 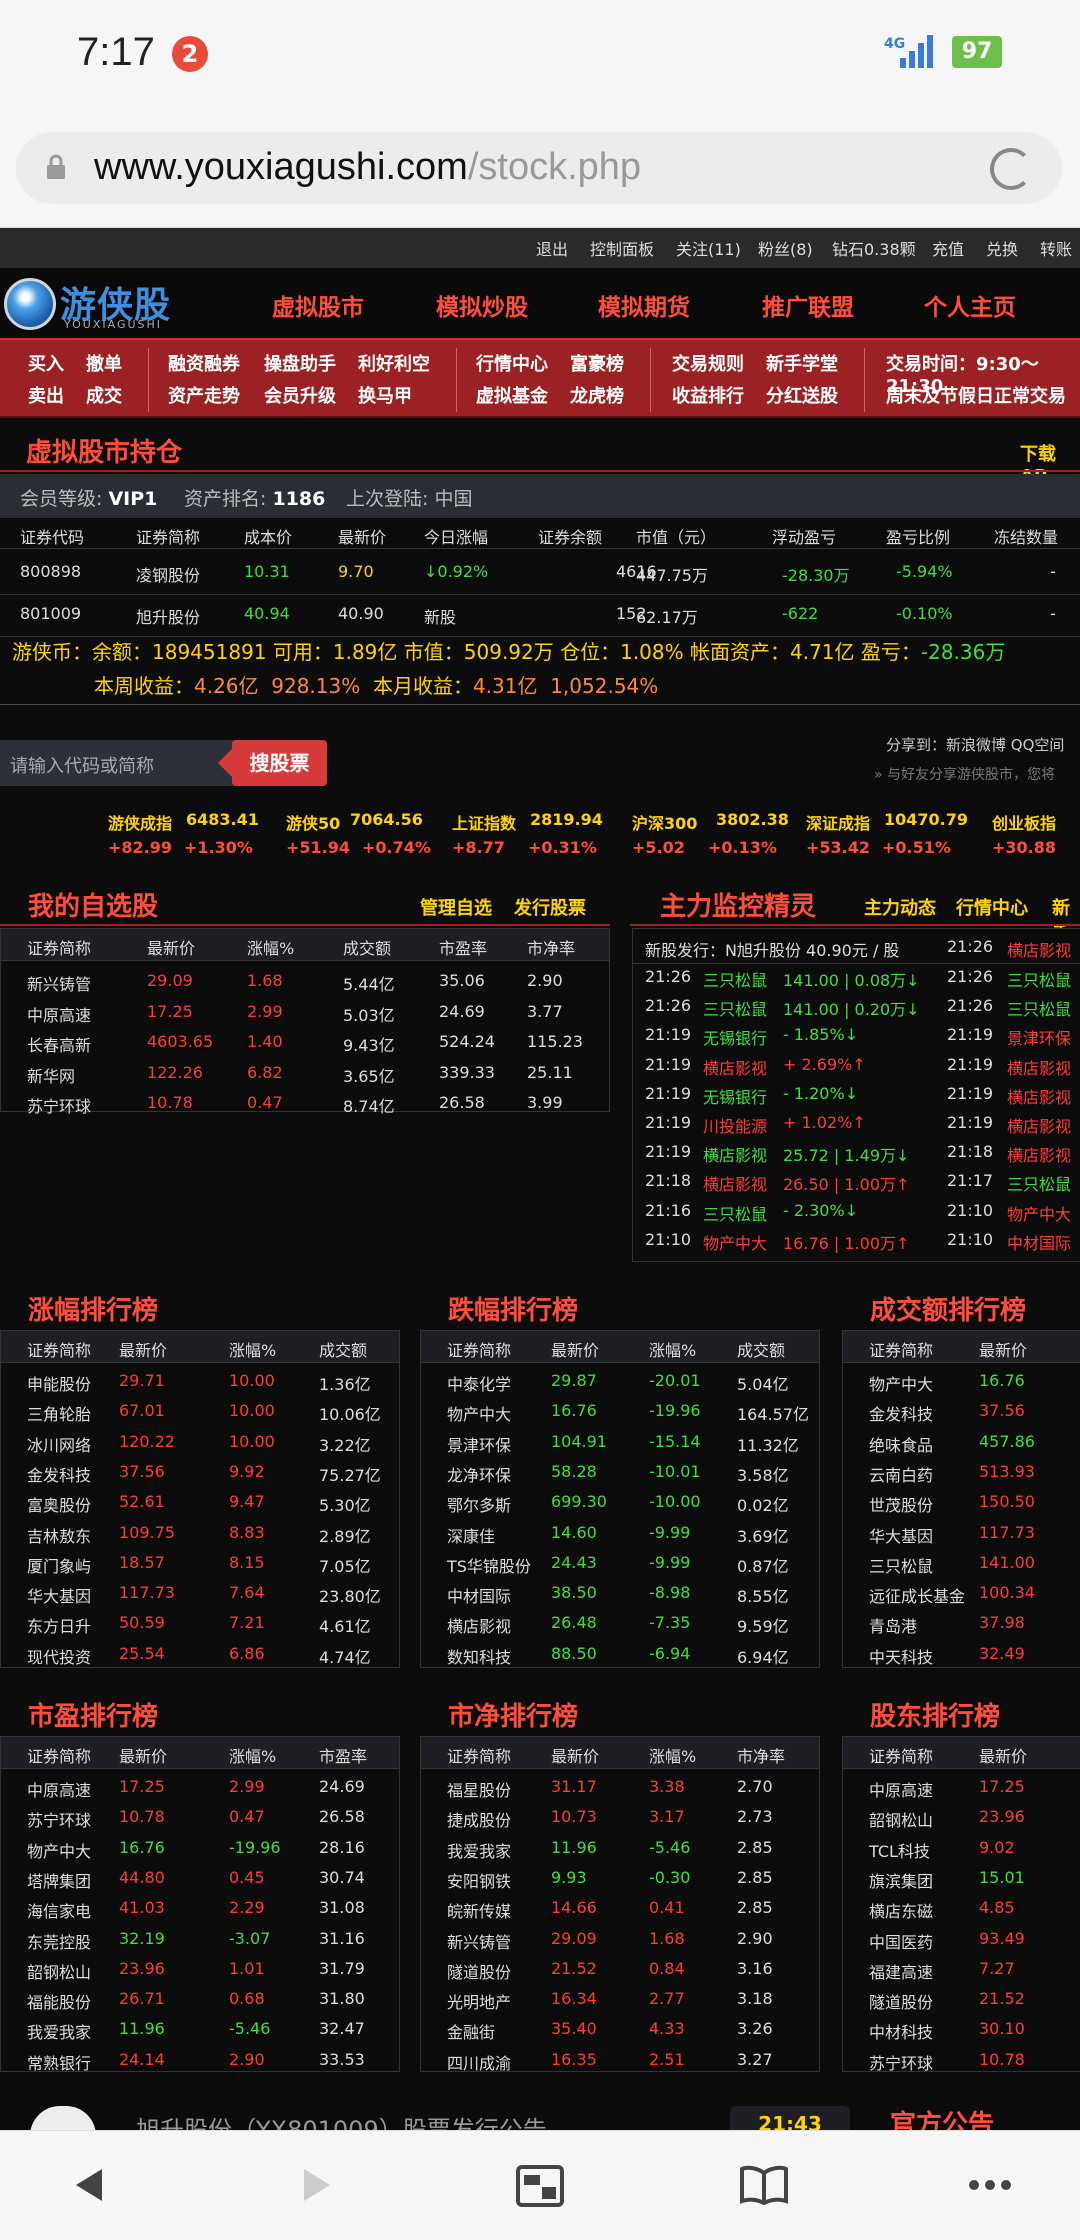 I want to click on recharge-link: 充值, so click(x=948, y=248).